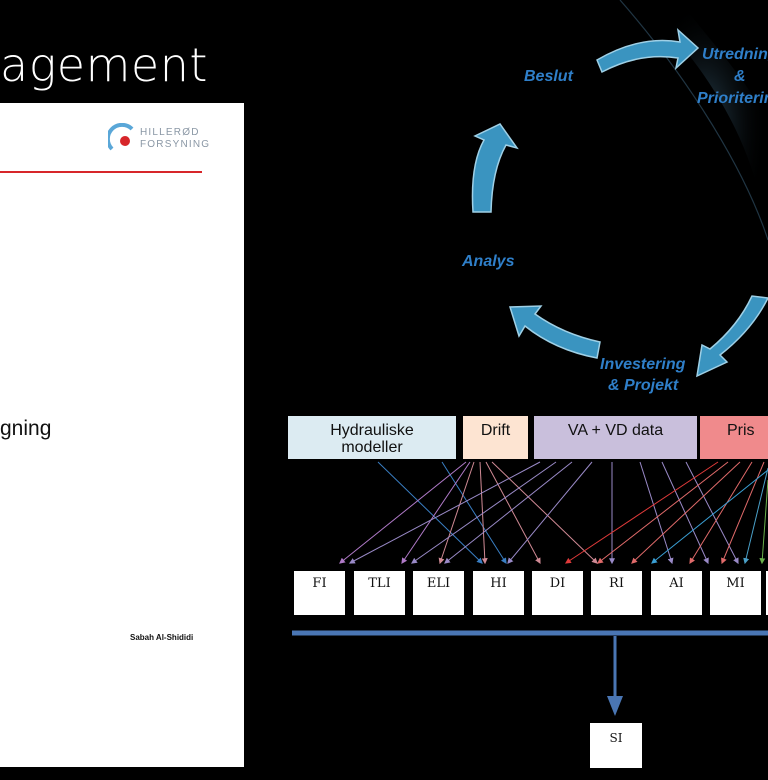  Describe the element at coordinates (741, 430) in the screenshot. I see `source-label: Pris` at that location.